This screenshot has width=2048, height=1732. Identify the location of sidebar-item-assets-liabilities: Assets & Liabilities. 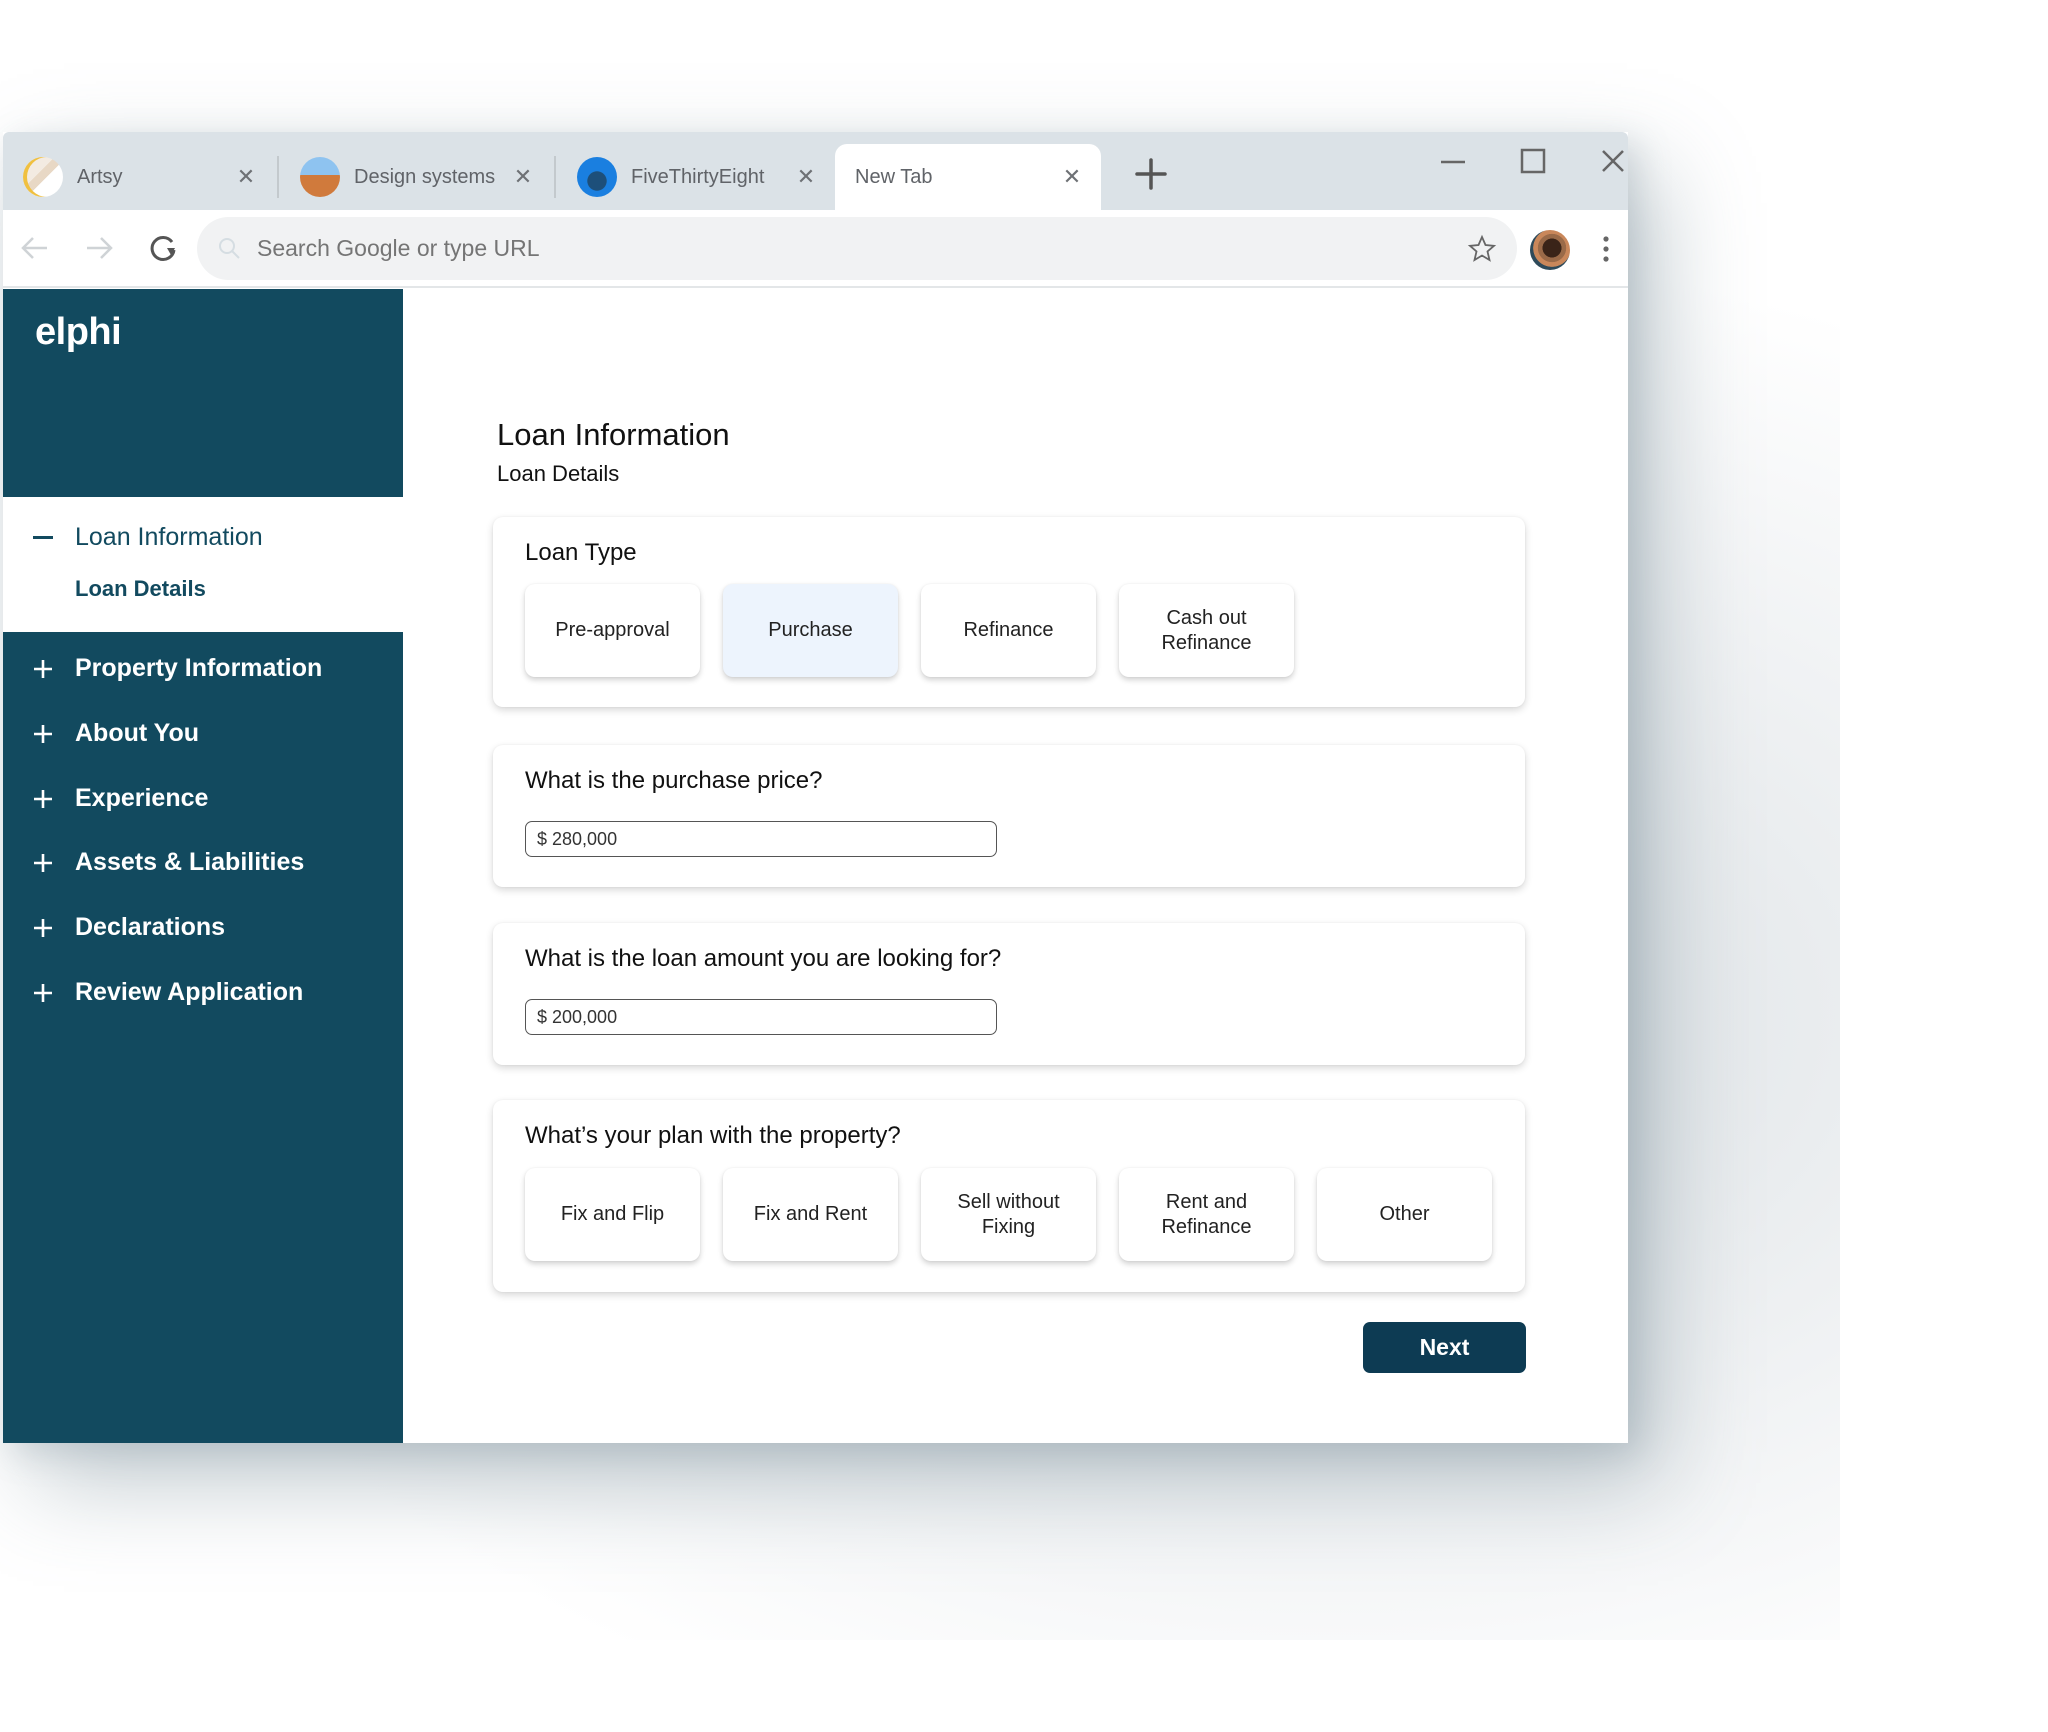
(168, 862).